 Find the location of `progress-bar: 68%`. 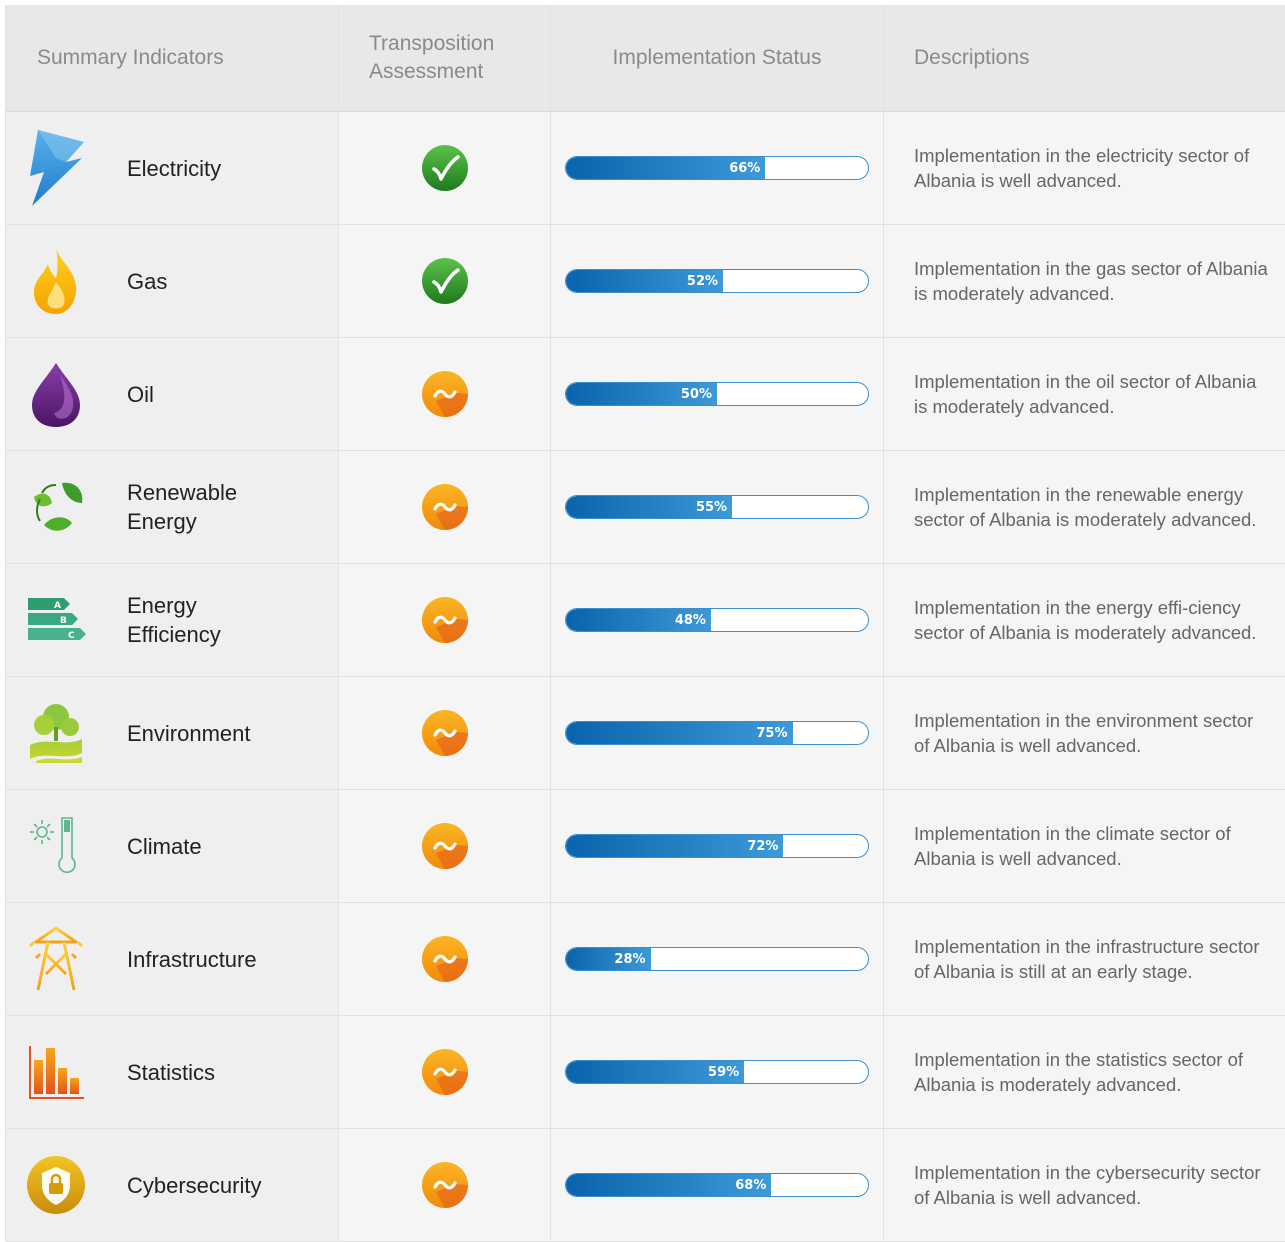

progress-bar: 68% is located at coordinates (717, 1185).